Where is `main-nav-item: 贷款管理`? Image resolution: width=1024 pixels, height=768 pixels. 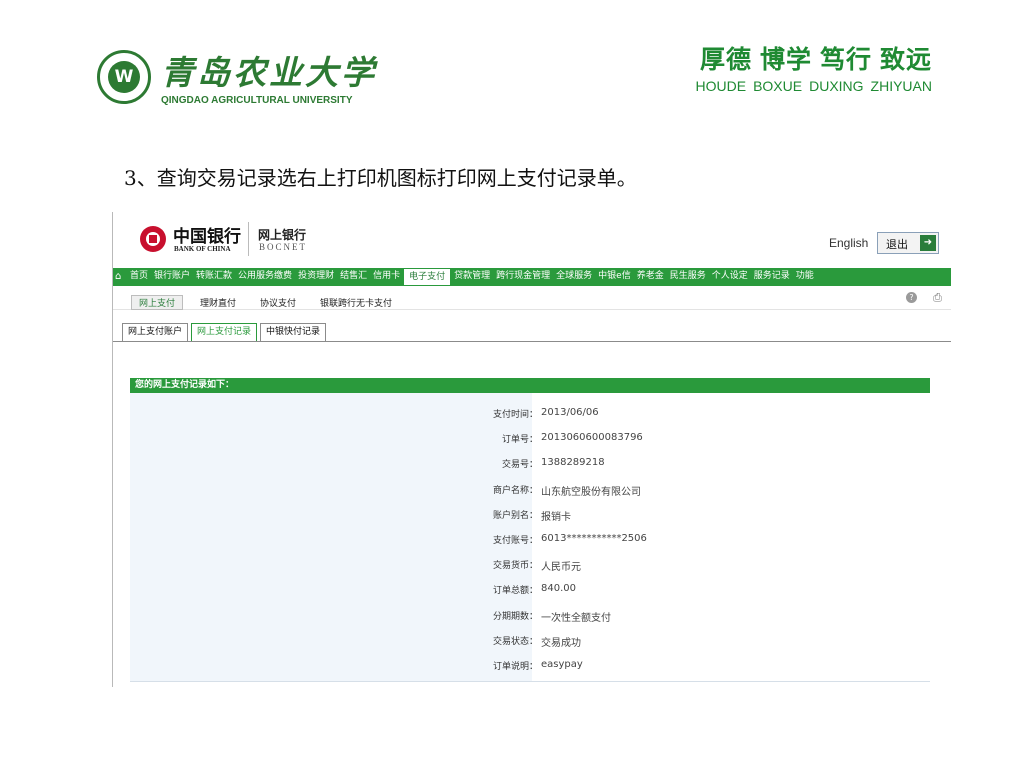 main-nav-item: 贷款管理 is located at coordinates (472, 277).